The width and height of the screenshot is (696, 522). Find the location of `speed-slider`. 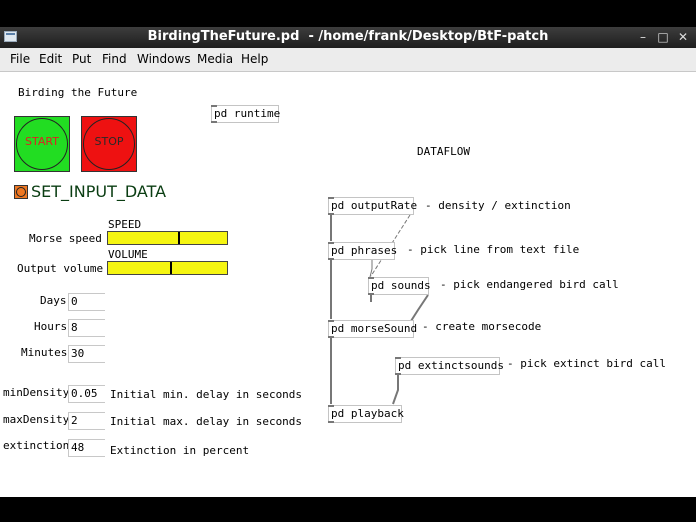

speed-slider is located at coordinates (167, 238).